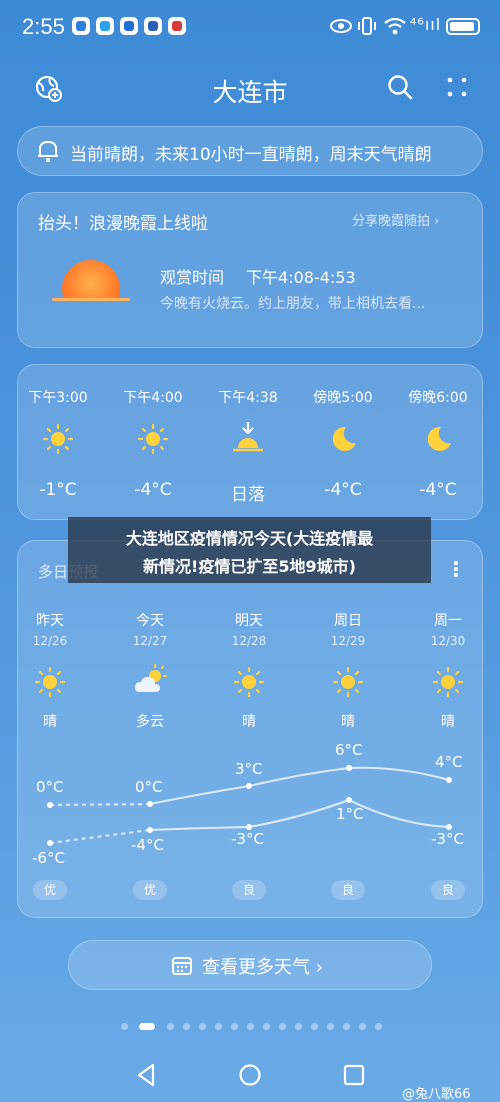 This screenshot has width=500, height=1102. Describe the element at coordinates (348, 641) in the screenshot. I see `day-date: 12/29` at that location.